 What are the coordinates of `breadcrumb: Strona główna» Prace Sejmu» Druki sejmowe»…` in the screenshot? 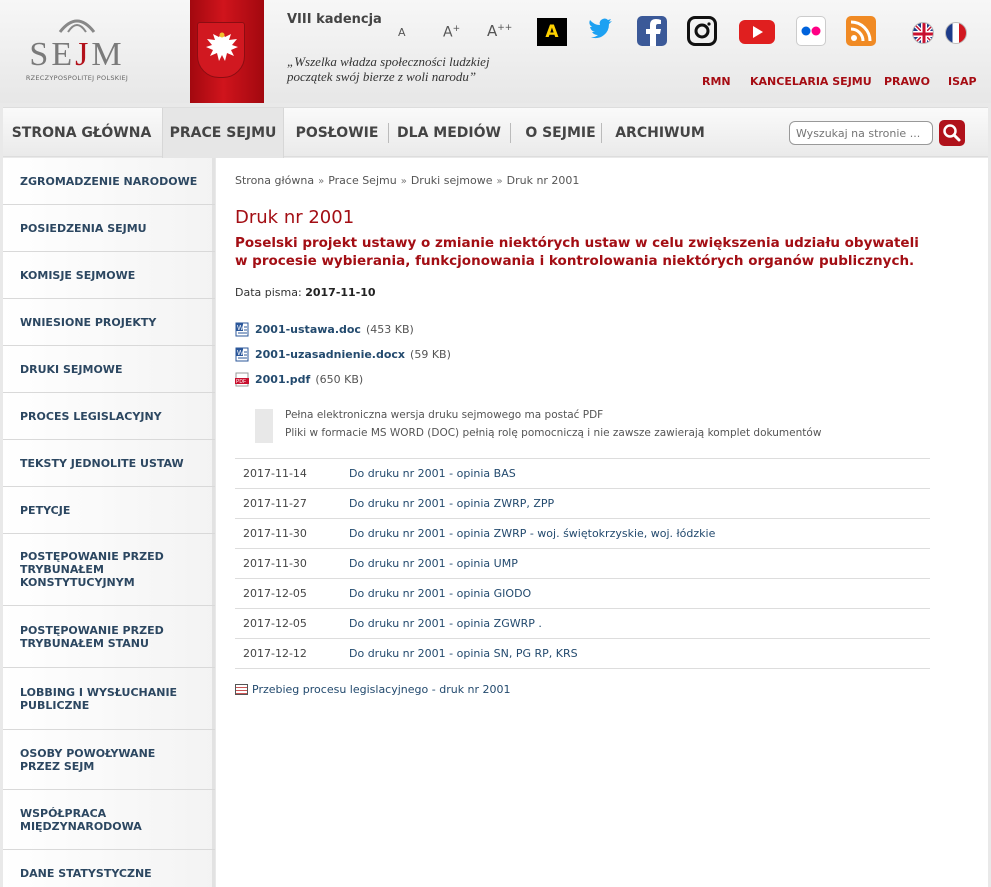 It's located at (407, 180).